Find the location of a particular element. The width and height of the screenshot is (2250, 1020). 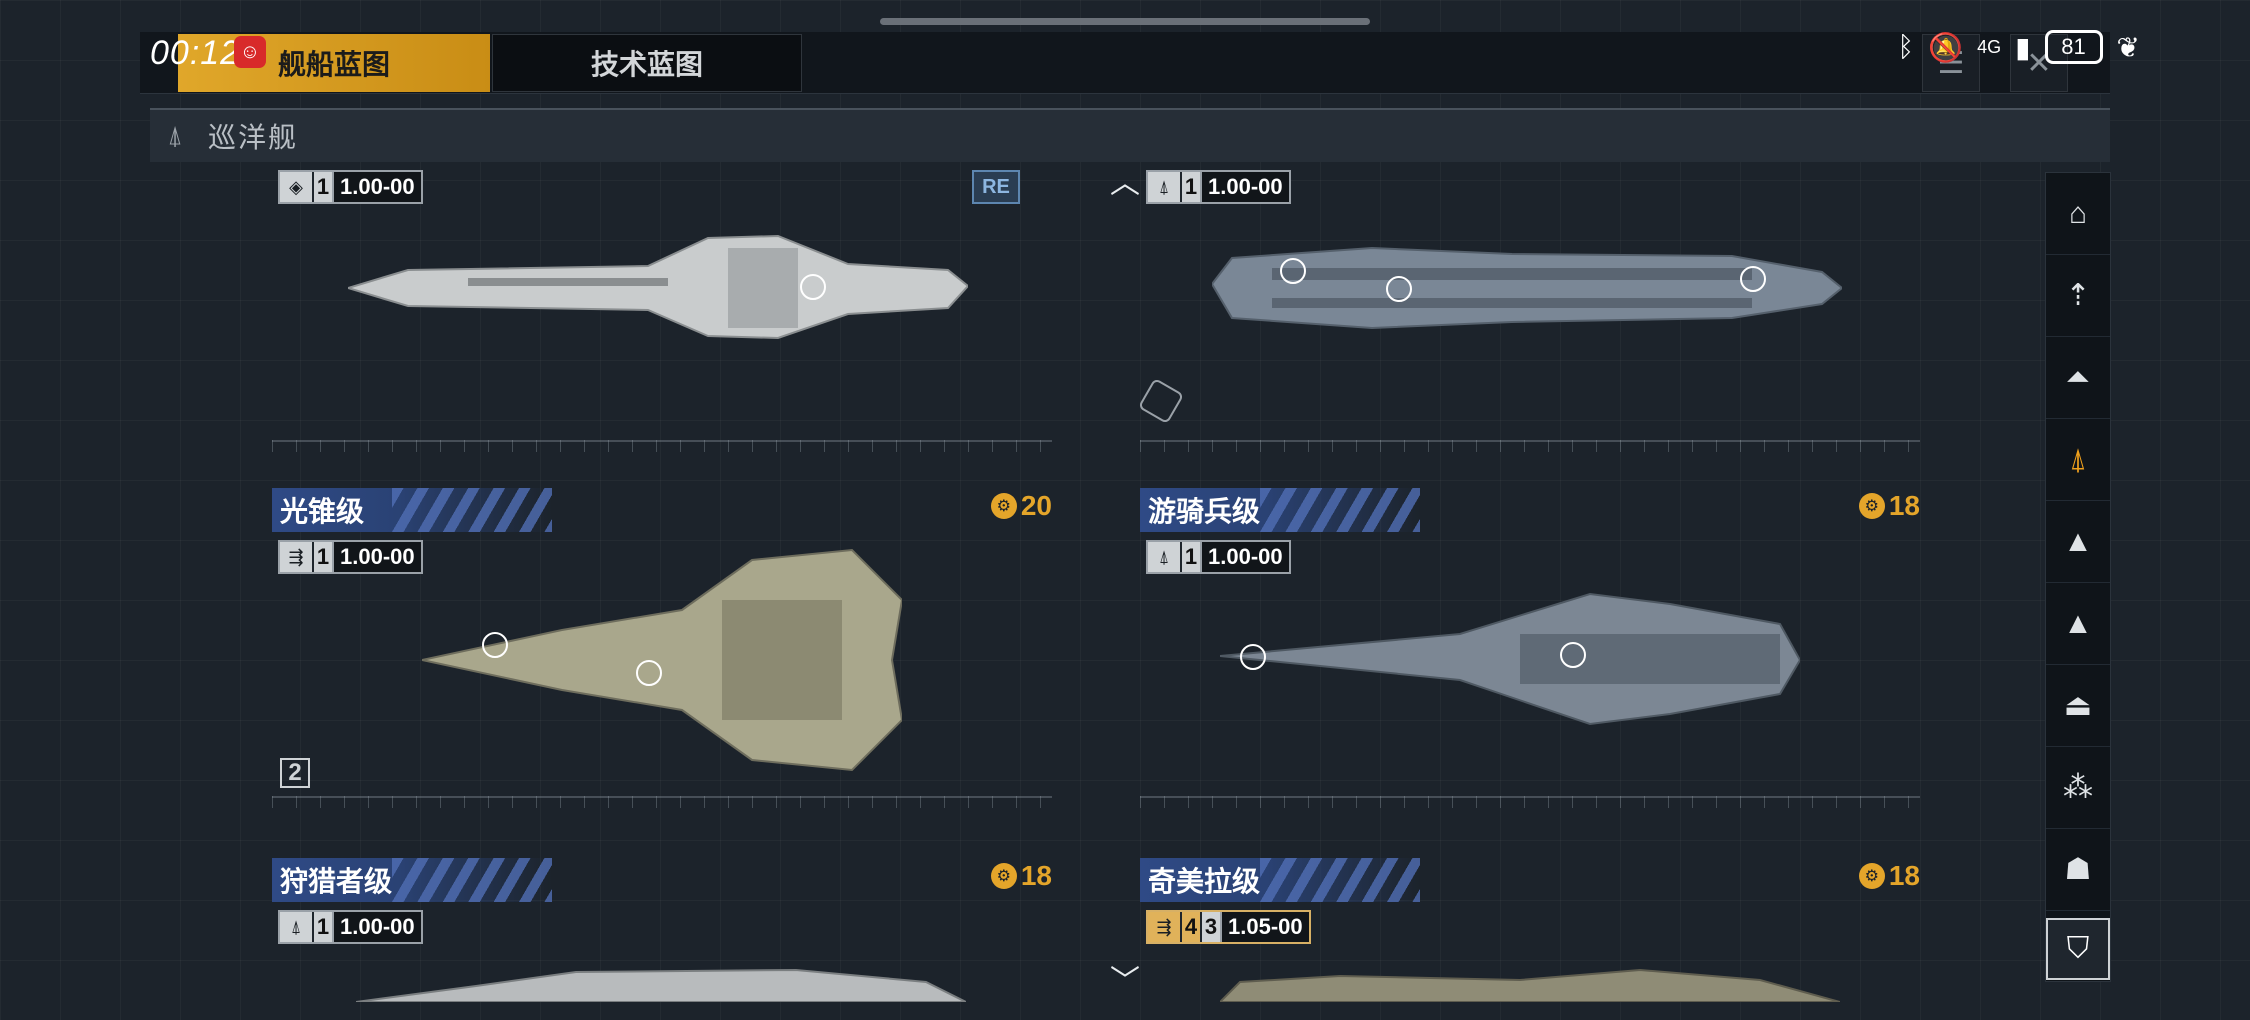

ship-card: 游骑兵级 ⚙ 18 ⍋ 1 1.00-00 is located at coordinates (1530, 658).